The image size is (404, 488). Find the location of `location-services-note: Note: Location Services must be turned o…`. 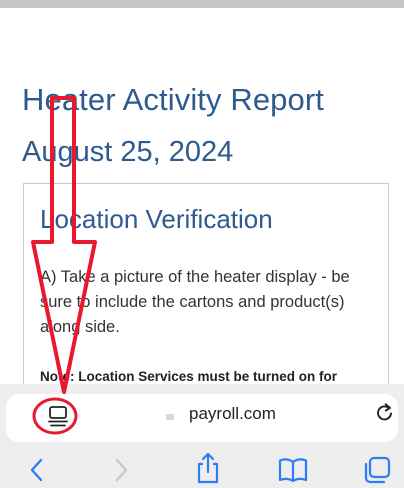

location-services-note: Note: Location Services must be turned o… is located at coordinates (189, 376).